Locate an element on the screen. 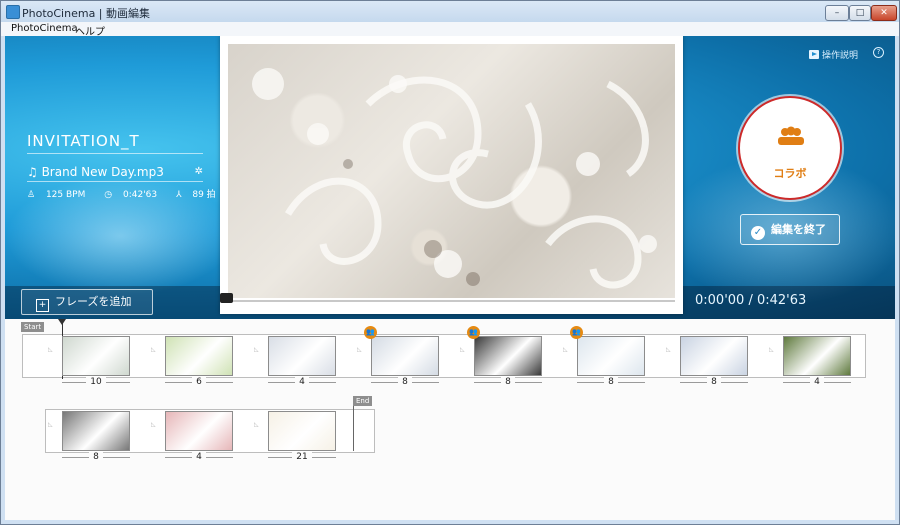 The image size is (900, 525). beats-stat: ⅄ 89 拍 is located at coordinates (200, 195).